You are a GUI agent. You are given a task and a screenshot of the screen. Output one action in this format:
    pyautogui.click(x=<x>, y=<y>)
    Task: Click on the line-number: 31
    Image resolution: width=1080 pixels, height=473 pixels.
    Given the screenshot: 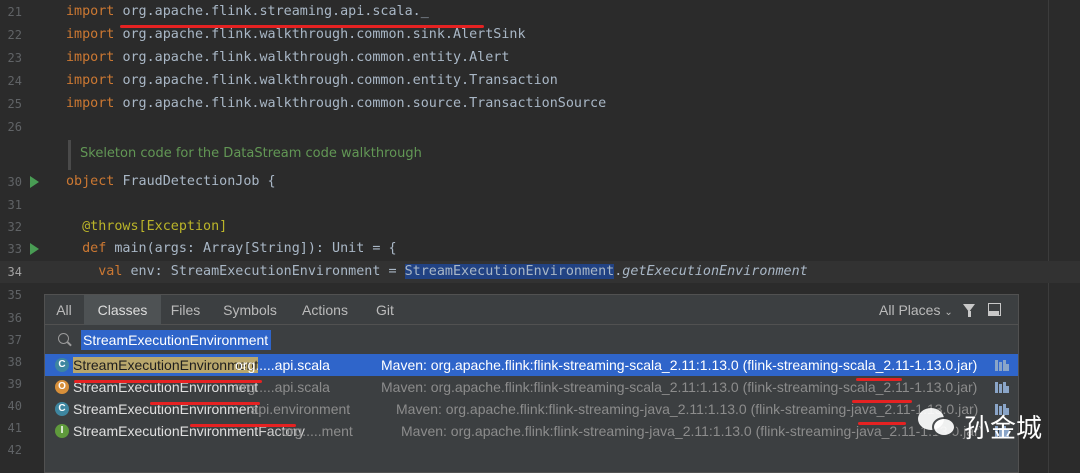 What is the action you would take?
    pyautogui.click(x=14, y=205)
    